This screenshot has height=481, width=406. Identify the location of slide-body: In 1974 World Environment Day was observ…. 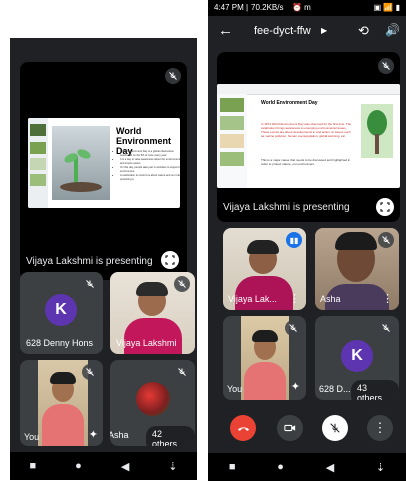
(306, 130).